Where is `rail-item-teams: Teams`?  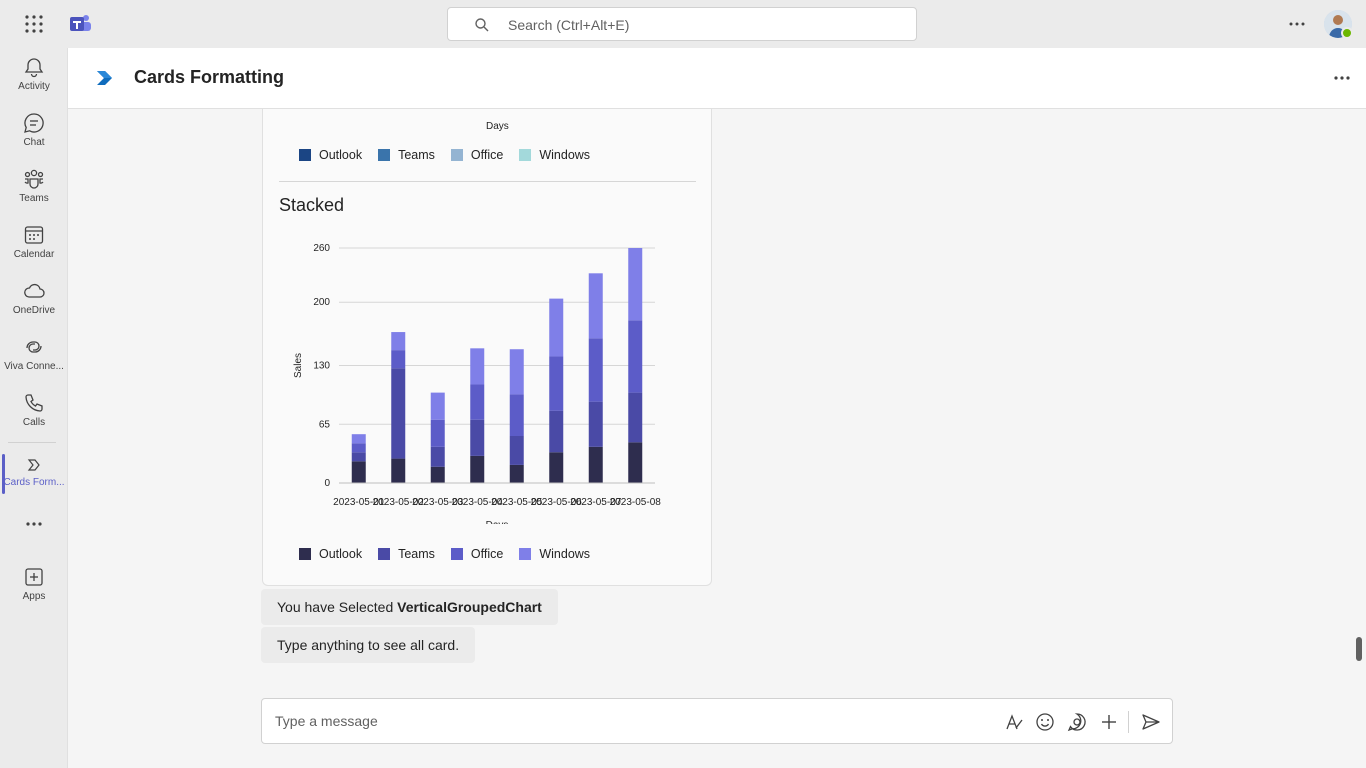 rail-item-teams: Teams is located at coordinates (34, 195).